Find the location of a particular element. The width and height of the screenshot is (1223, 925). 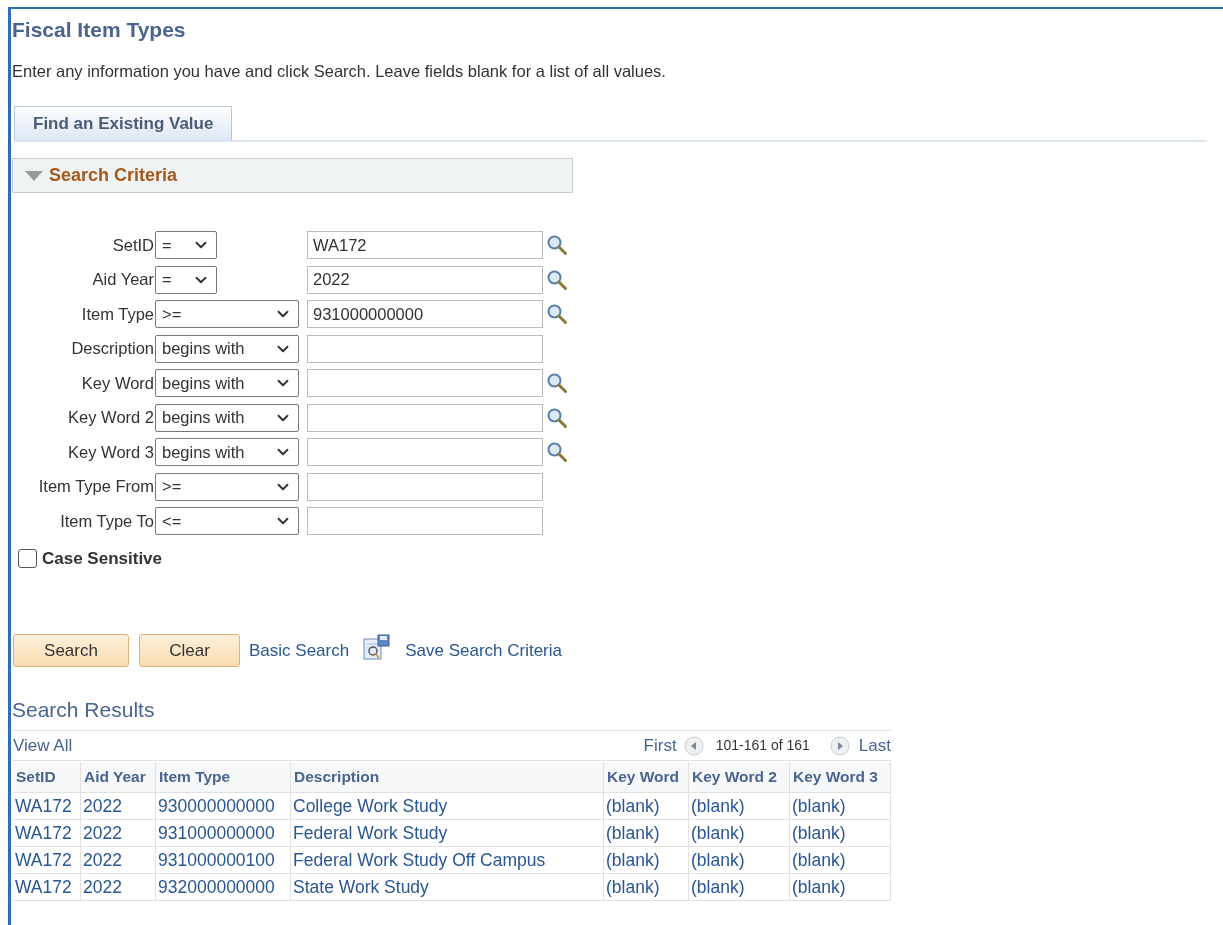

table-cell: State Work Study is located at coordinates (447, 887).